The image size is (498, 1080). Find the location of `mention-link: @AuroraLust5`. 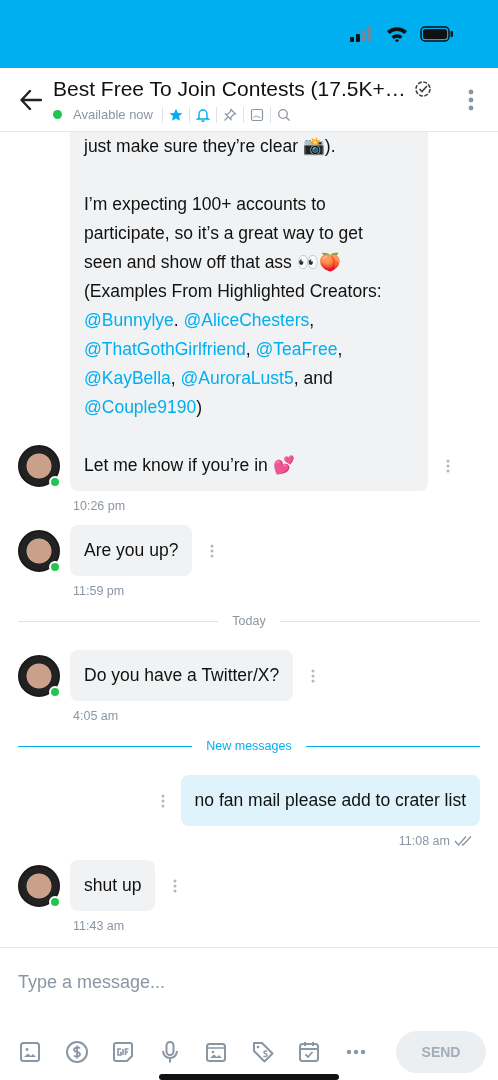

mention-link: @AuroraLust5 is located at coordinates (237, 378).